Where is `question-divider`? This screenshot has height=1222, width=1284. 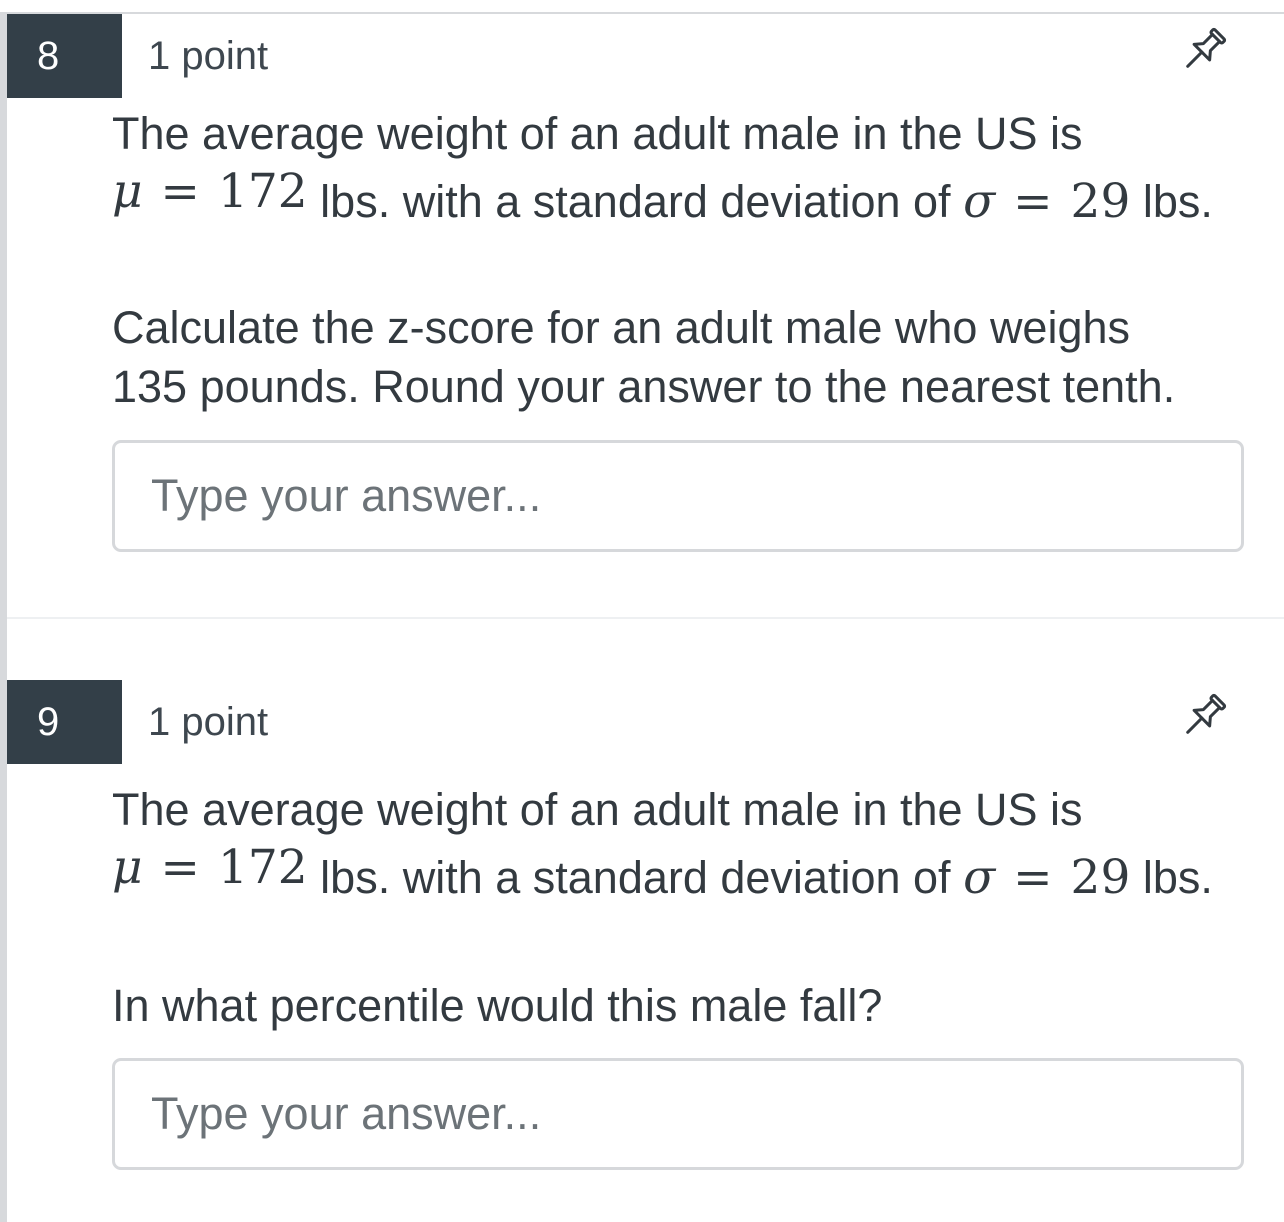 question-divider is located at coordinates (645, 618).